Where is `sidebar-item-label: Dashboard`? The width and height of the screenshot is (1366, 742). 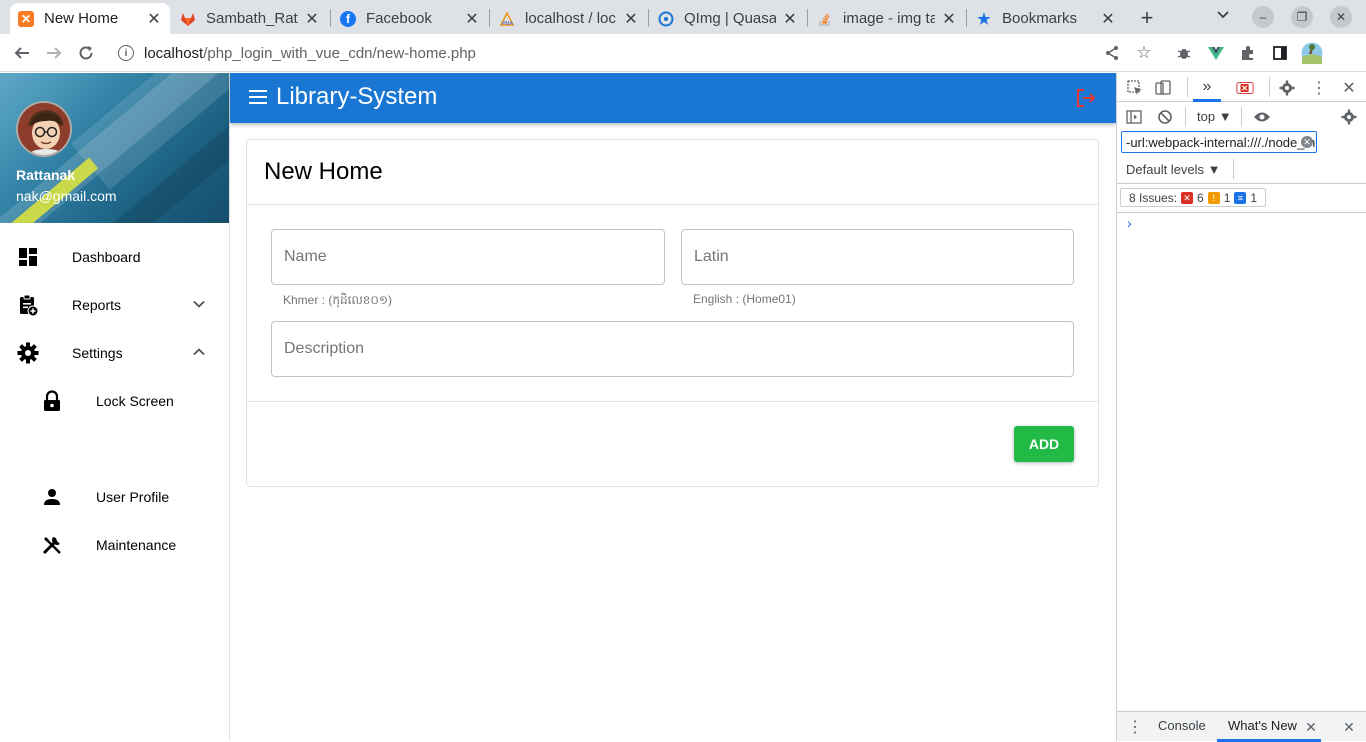 sidebar-item-label: Dashboard is located at coordinates (106, 257).